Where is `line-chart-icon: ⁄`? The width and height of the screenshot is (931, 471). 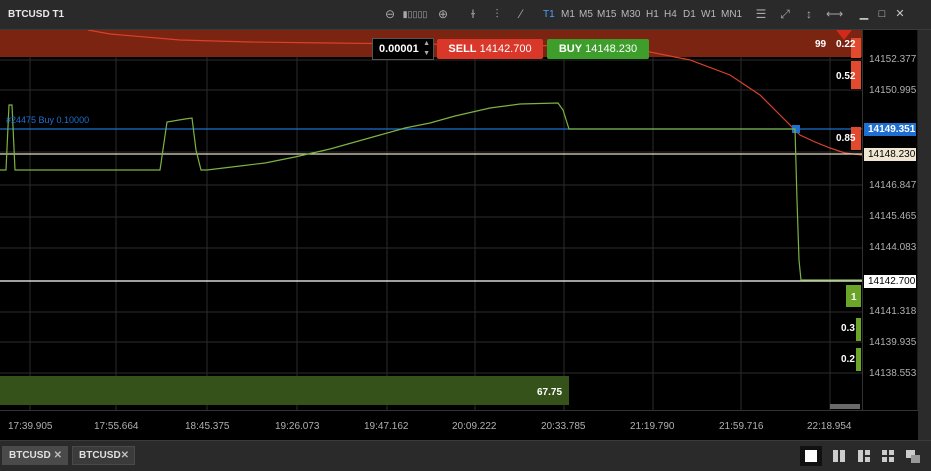 line-chart-icon: ⁄ is located at coordinates (521, 14).